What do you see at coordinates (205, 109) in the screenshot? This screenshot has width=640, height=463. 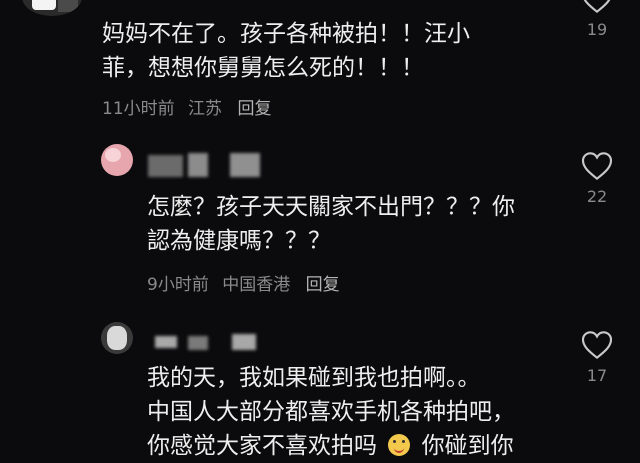 I see `comment-location: 江苏` at bounding box center [205, 109].